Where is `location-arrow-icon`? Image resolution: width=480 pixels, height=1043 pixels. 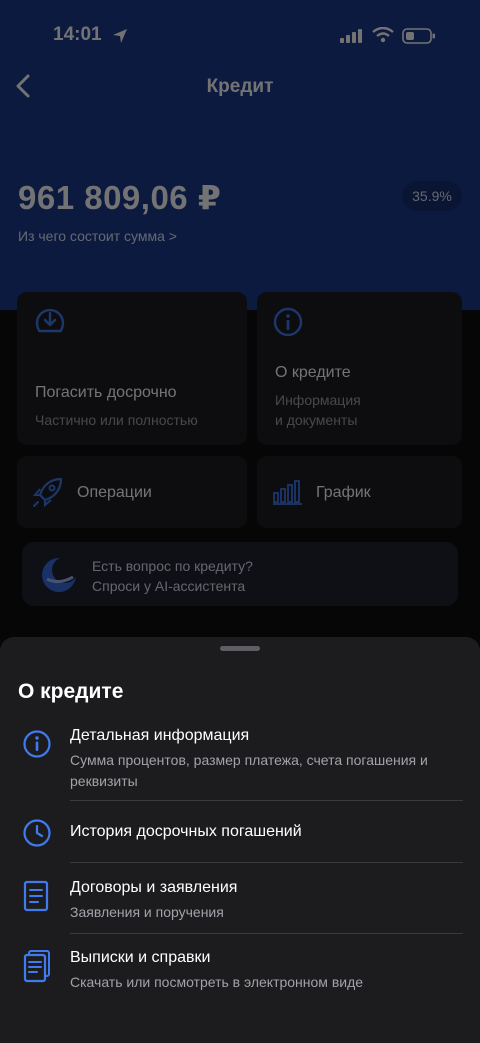 location-arrow-icon is located at coordinates (120, 36).